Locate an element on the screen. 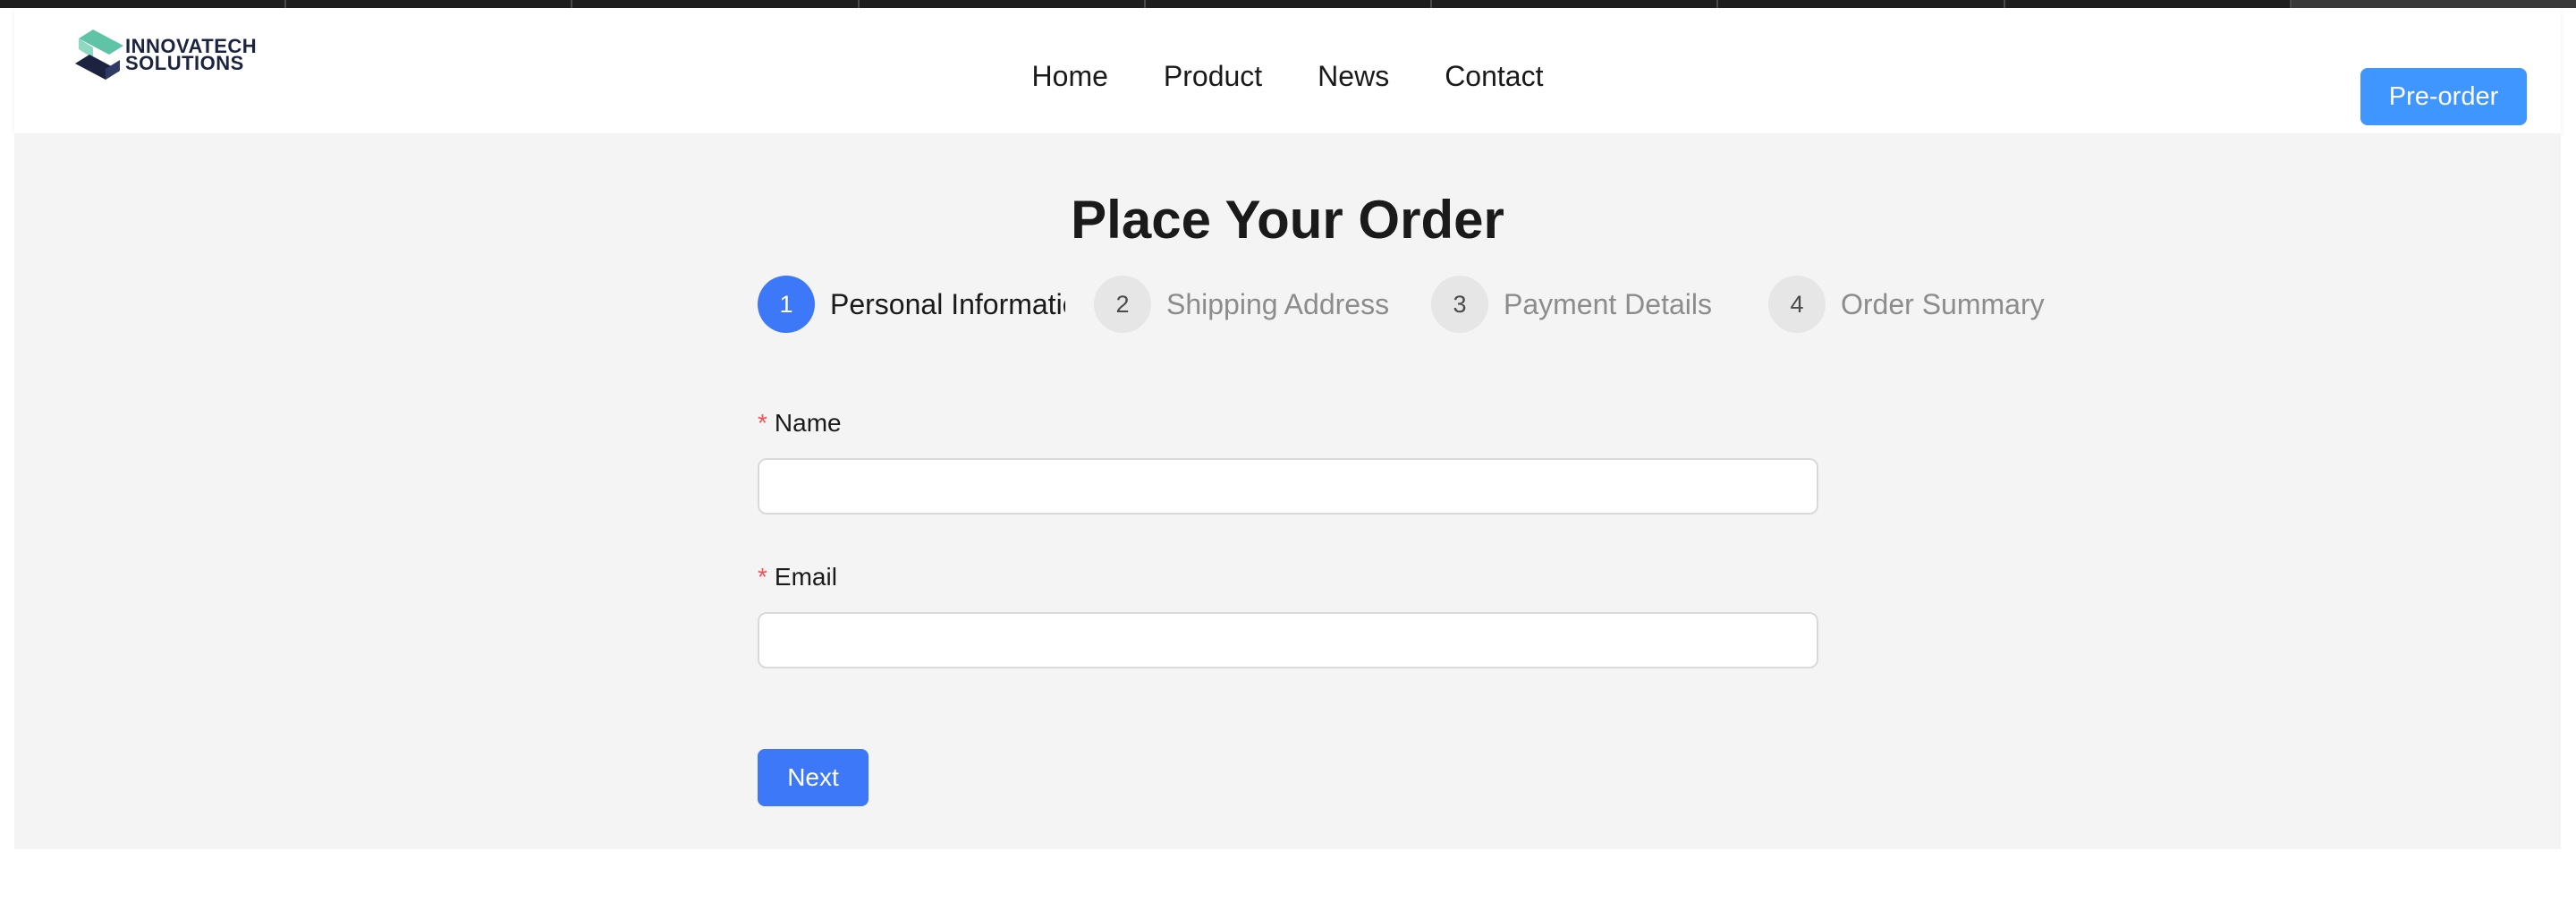  nav-news-link: News is located at coordinates (1353, 76).